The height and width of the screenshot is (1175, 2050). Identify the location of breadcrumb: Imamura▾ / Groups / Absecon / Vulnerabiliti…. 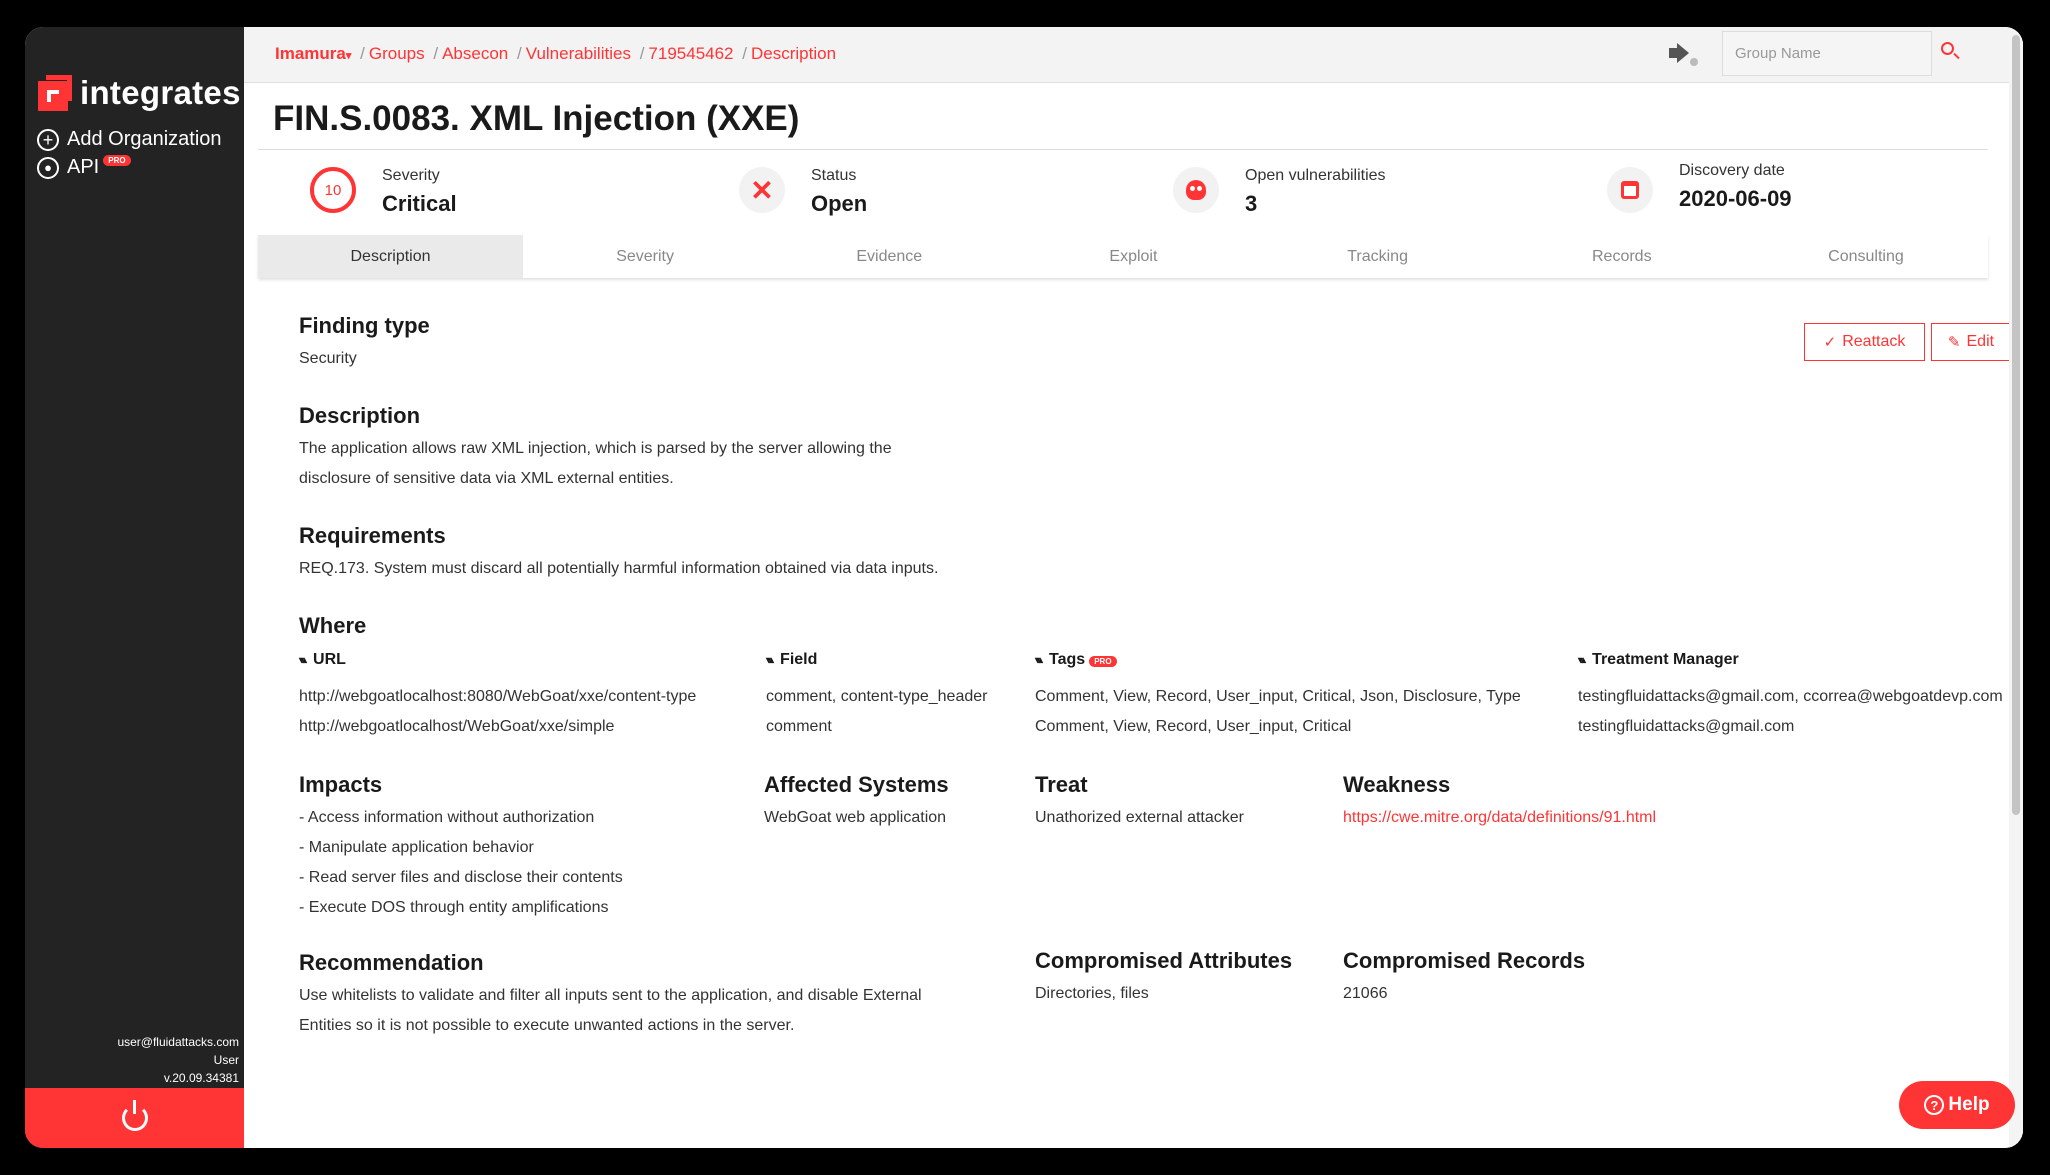
(556, 53).